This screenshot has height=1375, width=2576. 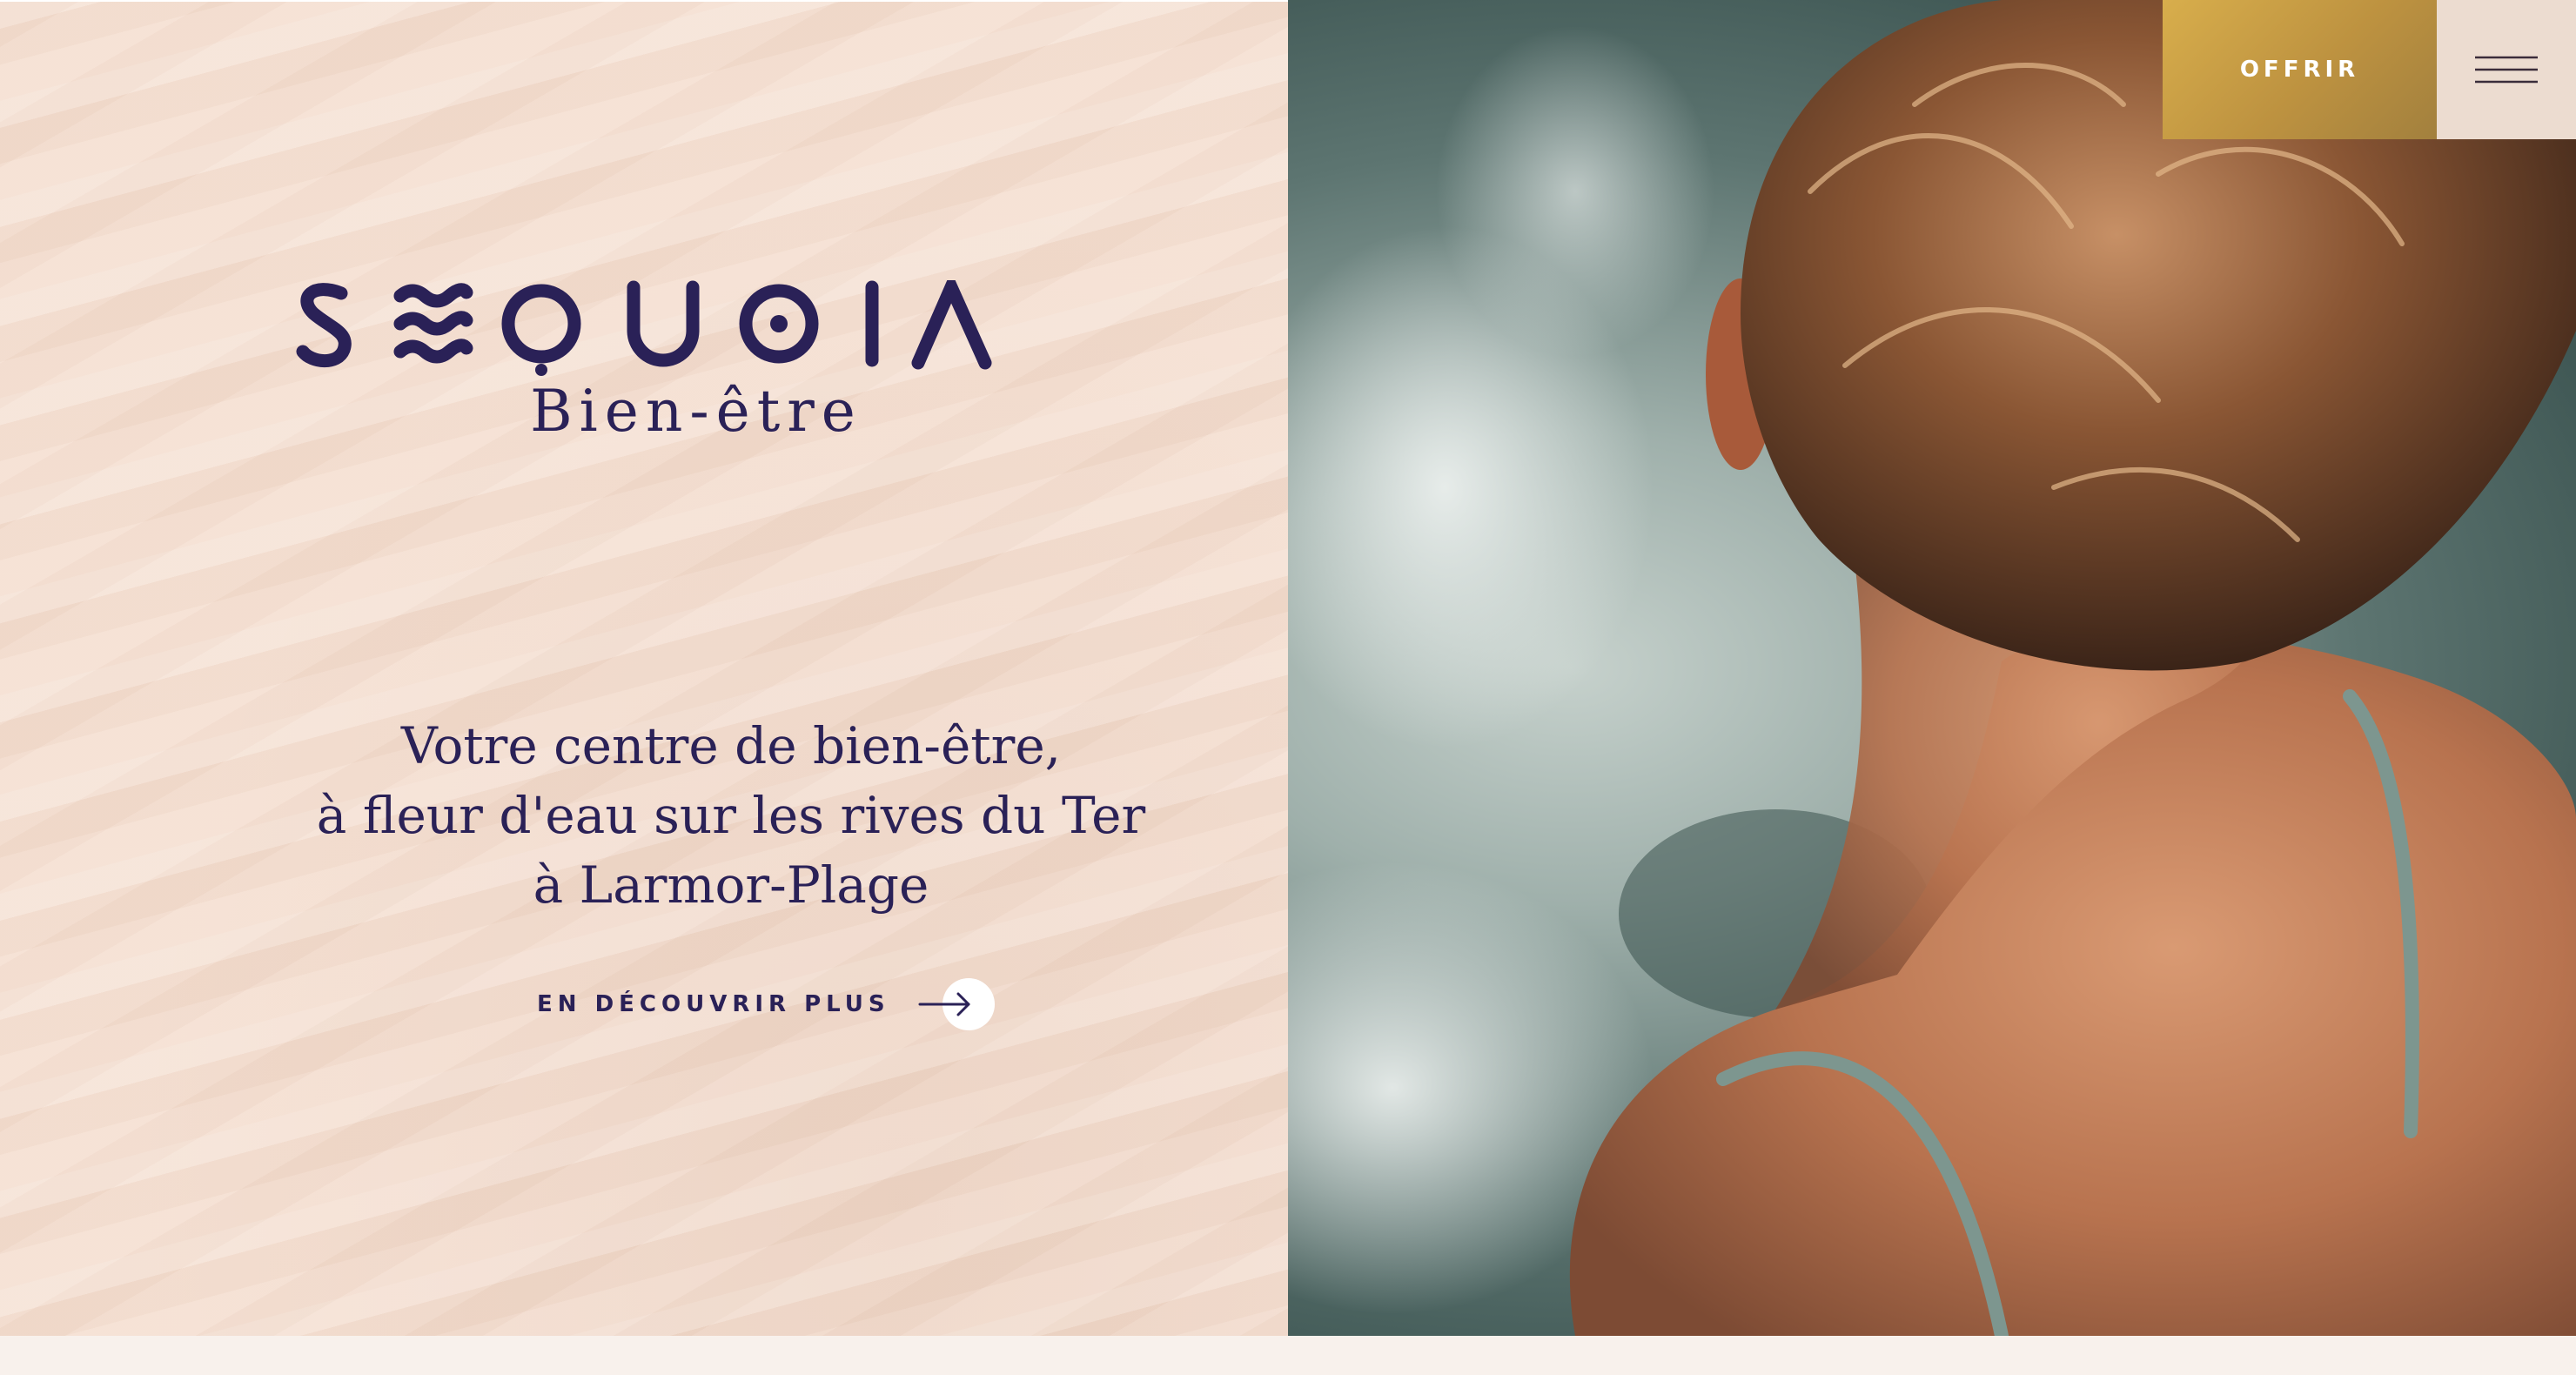 I want to click on page-bottom-strip, so click(x=1288, y=1355).